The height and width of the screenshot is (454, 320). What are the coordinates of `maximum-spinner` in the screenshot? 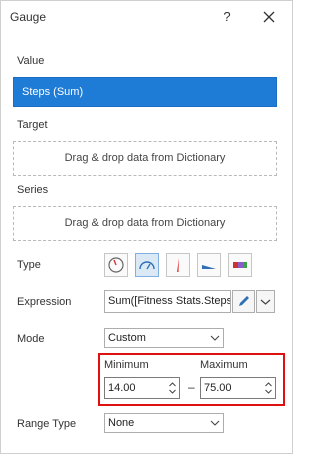 It's located at (268, 388).